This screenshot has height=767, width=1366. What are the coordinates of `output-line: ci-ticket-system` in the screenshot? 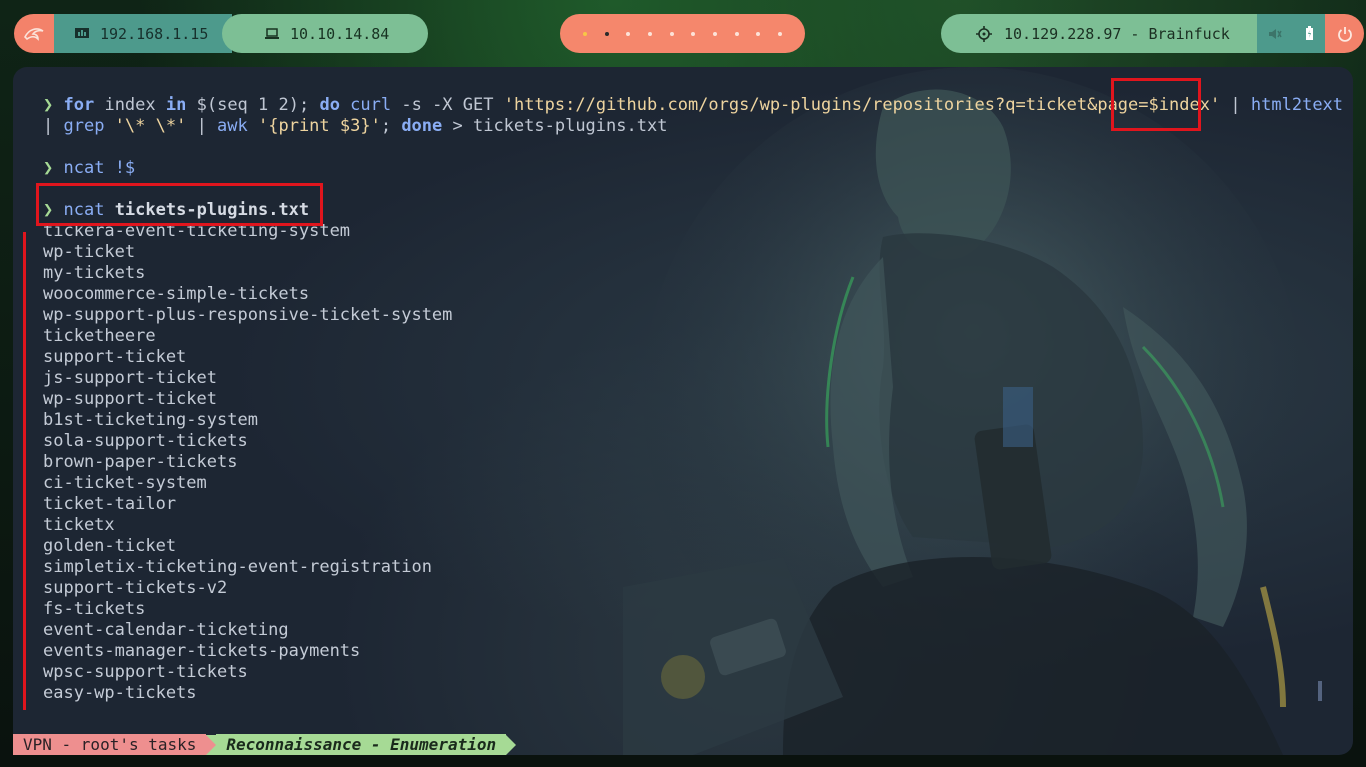 It's located at (125, 483).